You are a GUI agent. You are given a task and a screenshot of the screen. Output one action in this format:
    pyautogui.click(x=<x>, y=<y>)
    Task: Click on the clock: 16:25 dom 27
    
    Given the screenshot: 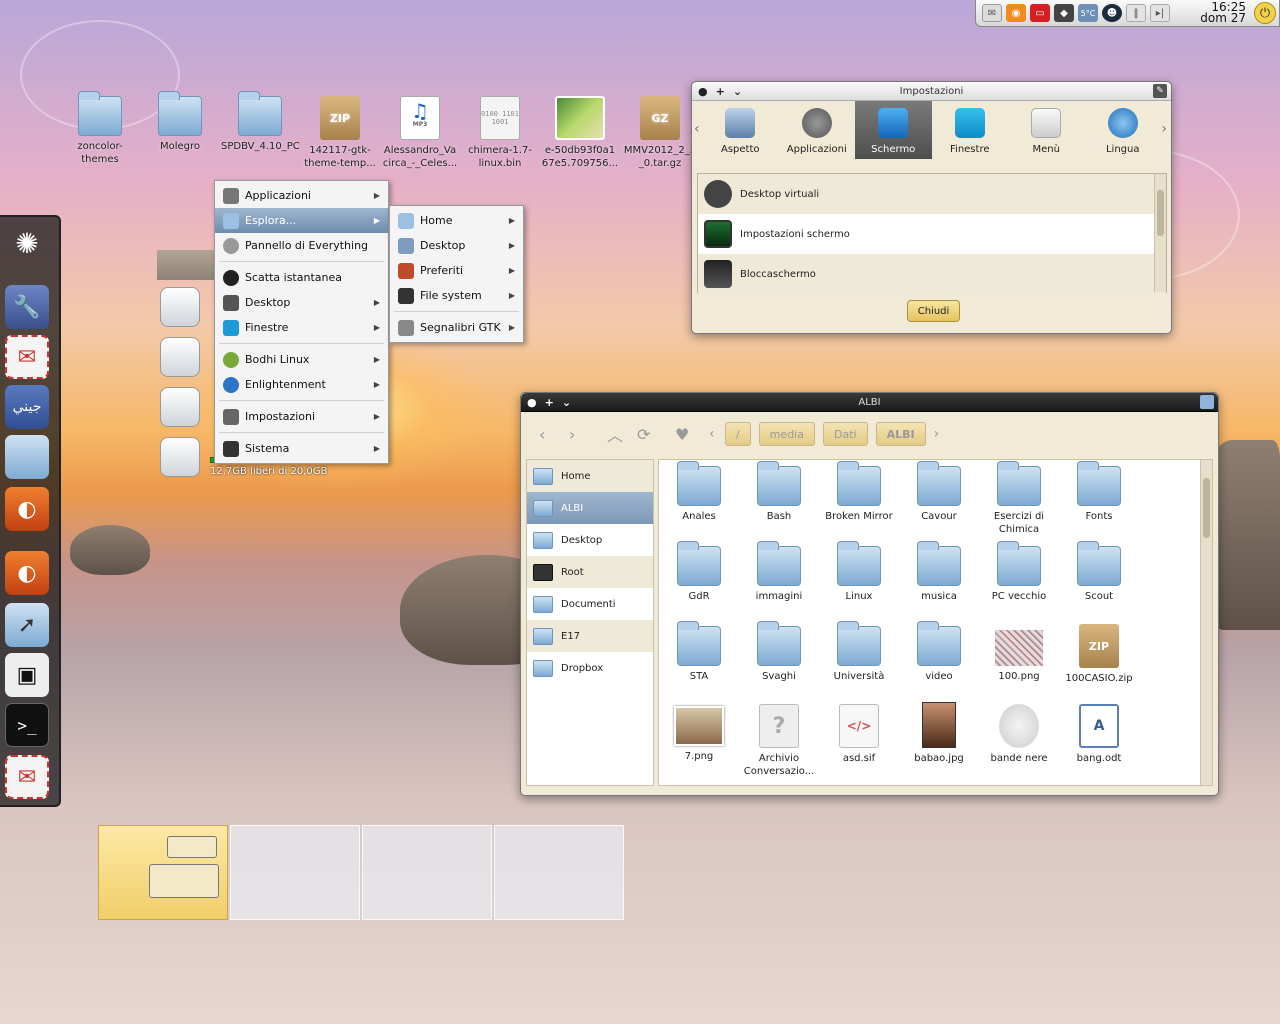 What is the action you would take?
    pyautogui.click(x=1223, y=12)
    